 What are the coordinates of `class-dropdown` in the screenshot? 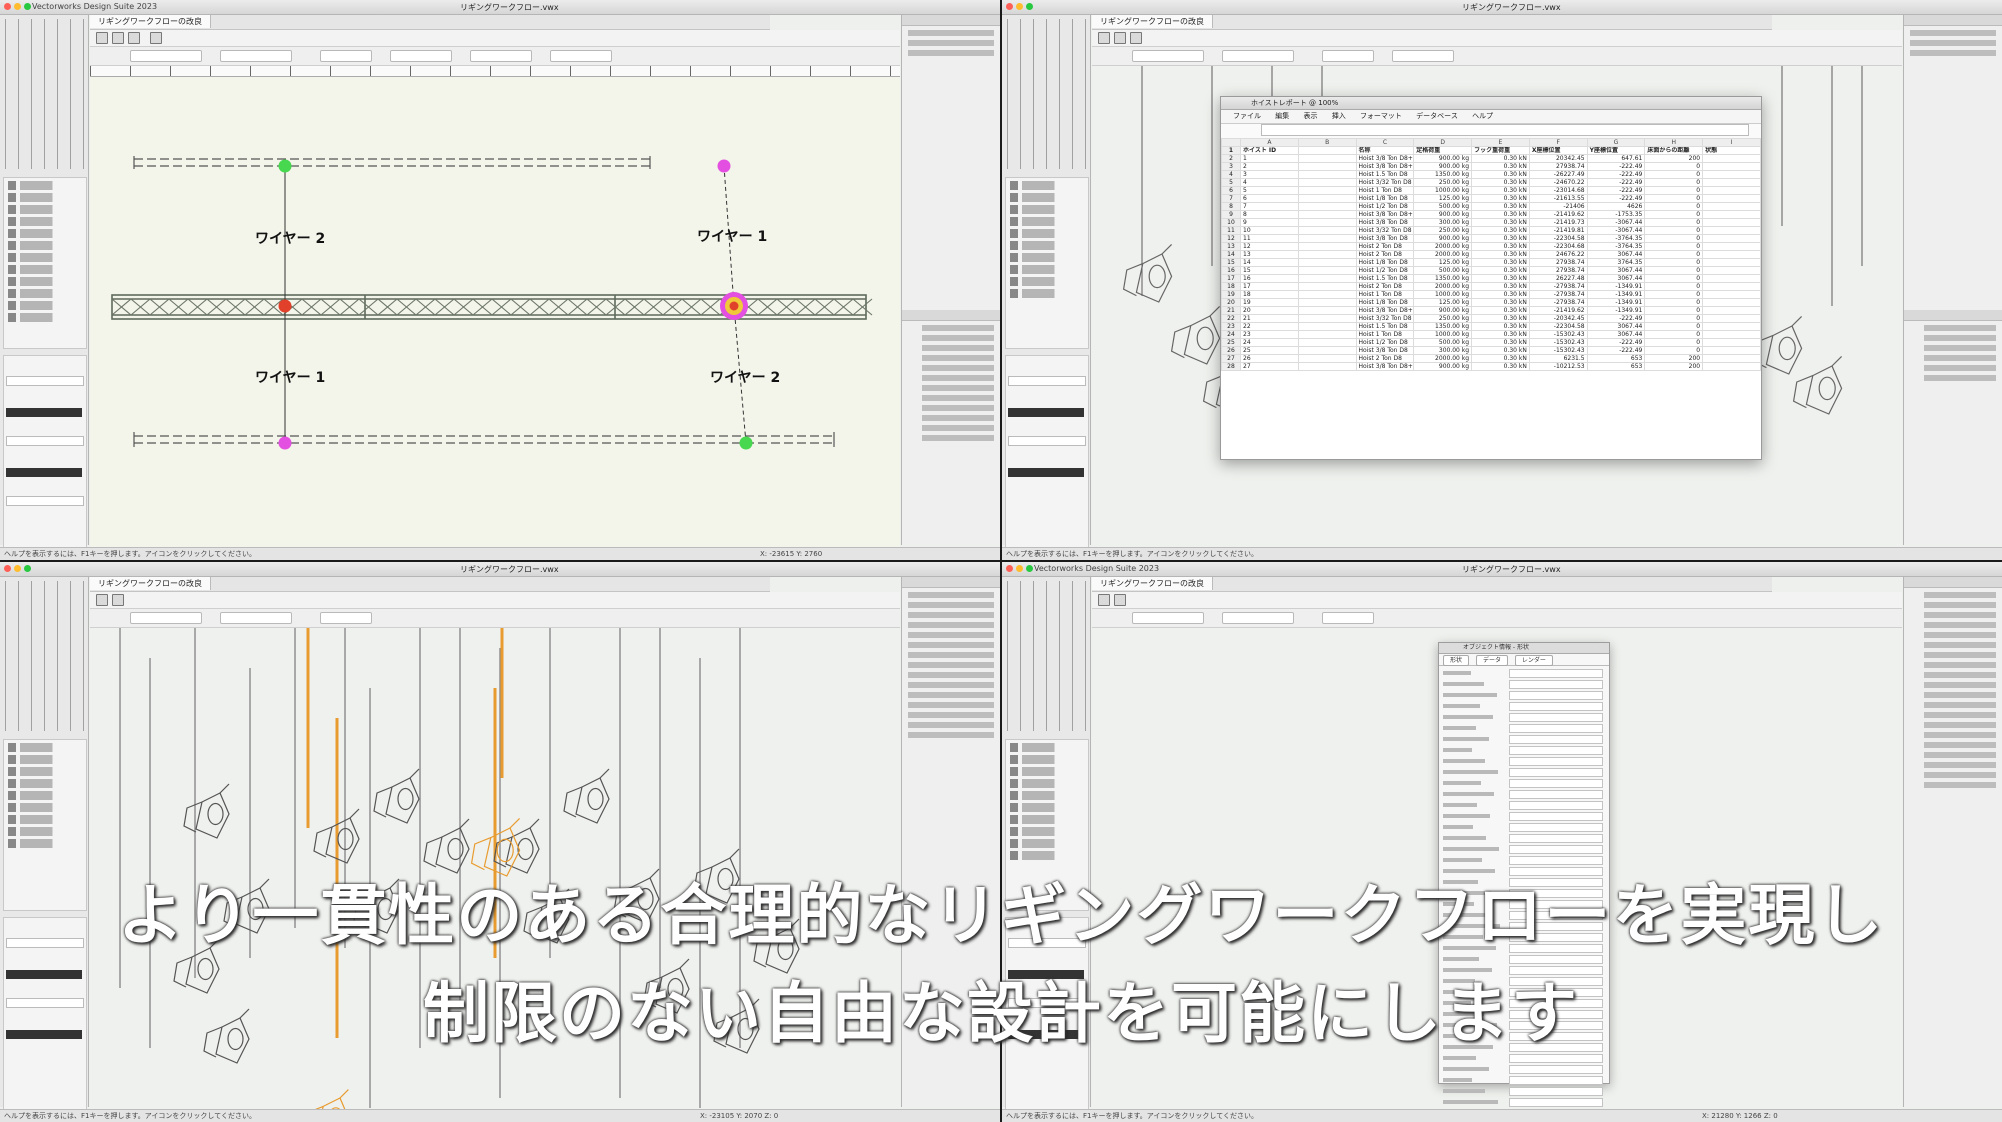 It's located at (1168, 618).